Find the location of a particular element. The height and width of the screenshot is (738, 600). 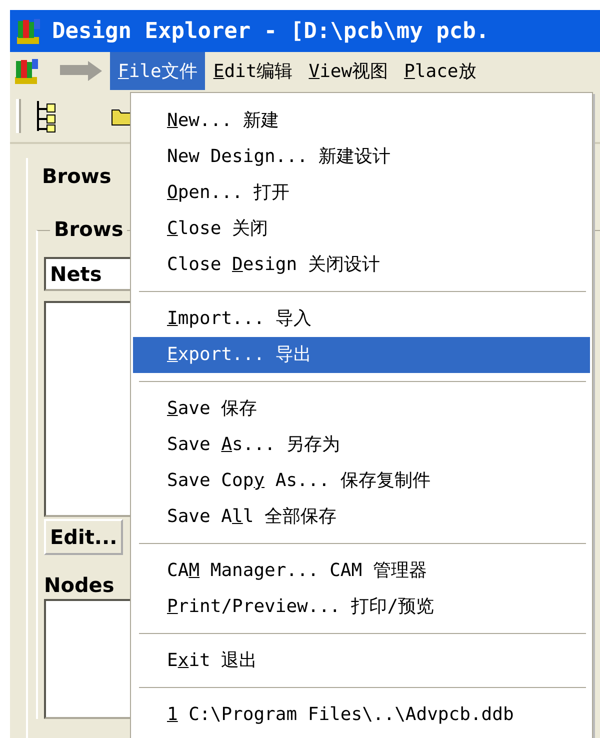

menu-item: New Design... 新建设计 is located at coordinates (361, 157).